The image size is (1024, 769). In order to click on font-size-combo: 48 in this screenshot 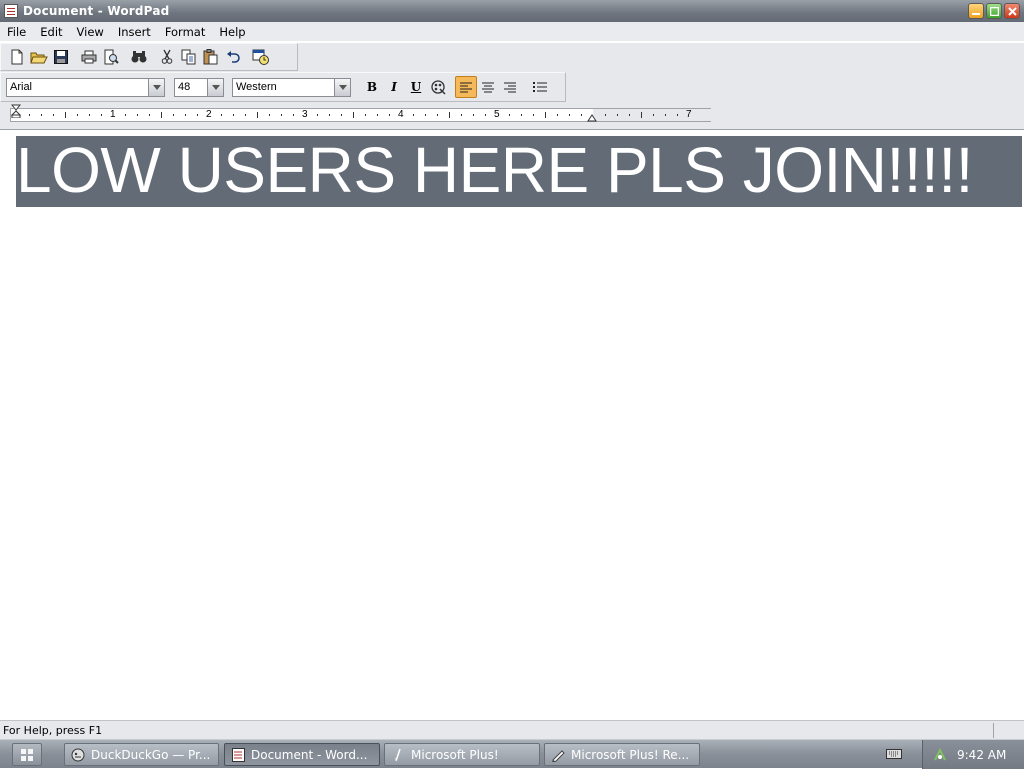, I will do `click(199, 87)`.